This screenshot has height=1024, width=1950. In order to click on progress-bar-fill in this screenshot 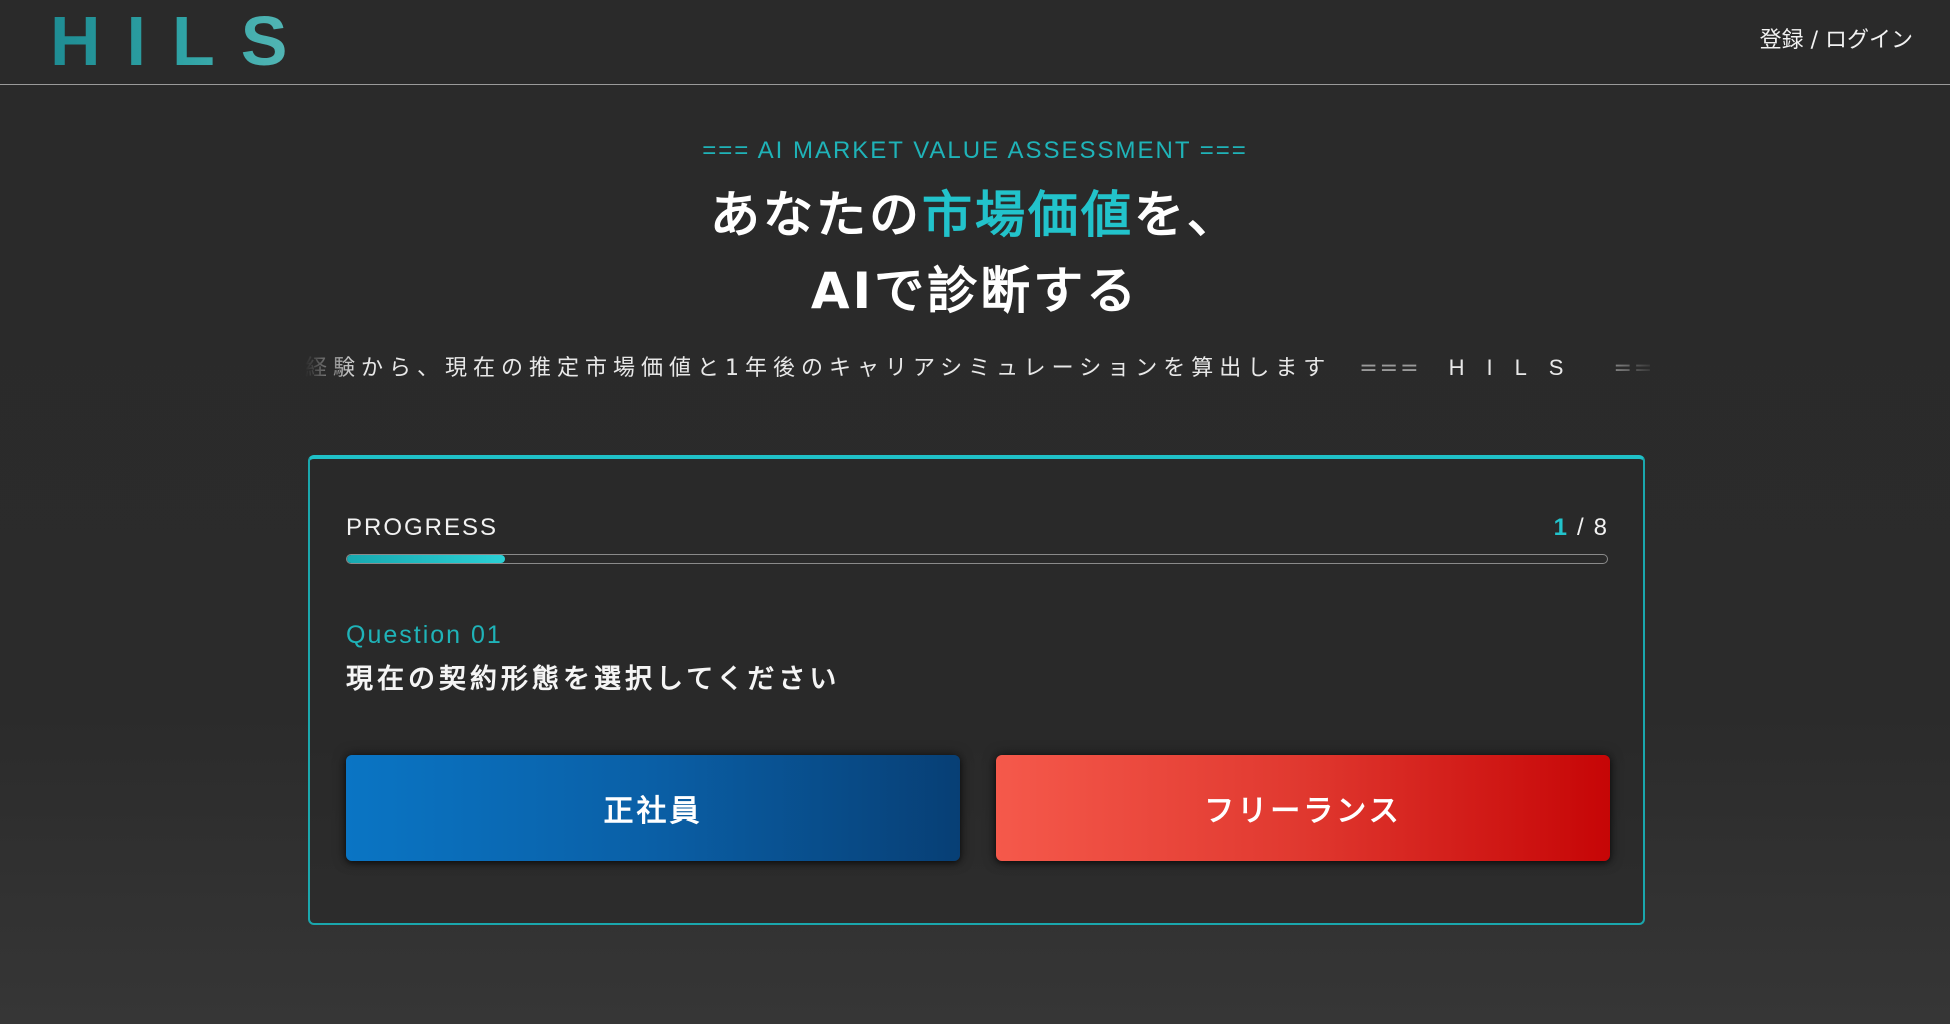, I will do `click(426, 559)`.